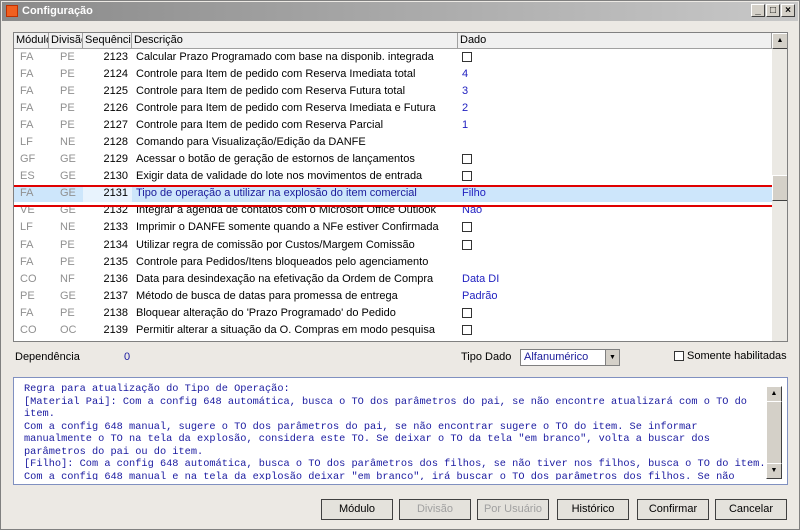 This screenshot has height=530, width=800. I want to click on minimize-button: _, so click(758, 10).